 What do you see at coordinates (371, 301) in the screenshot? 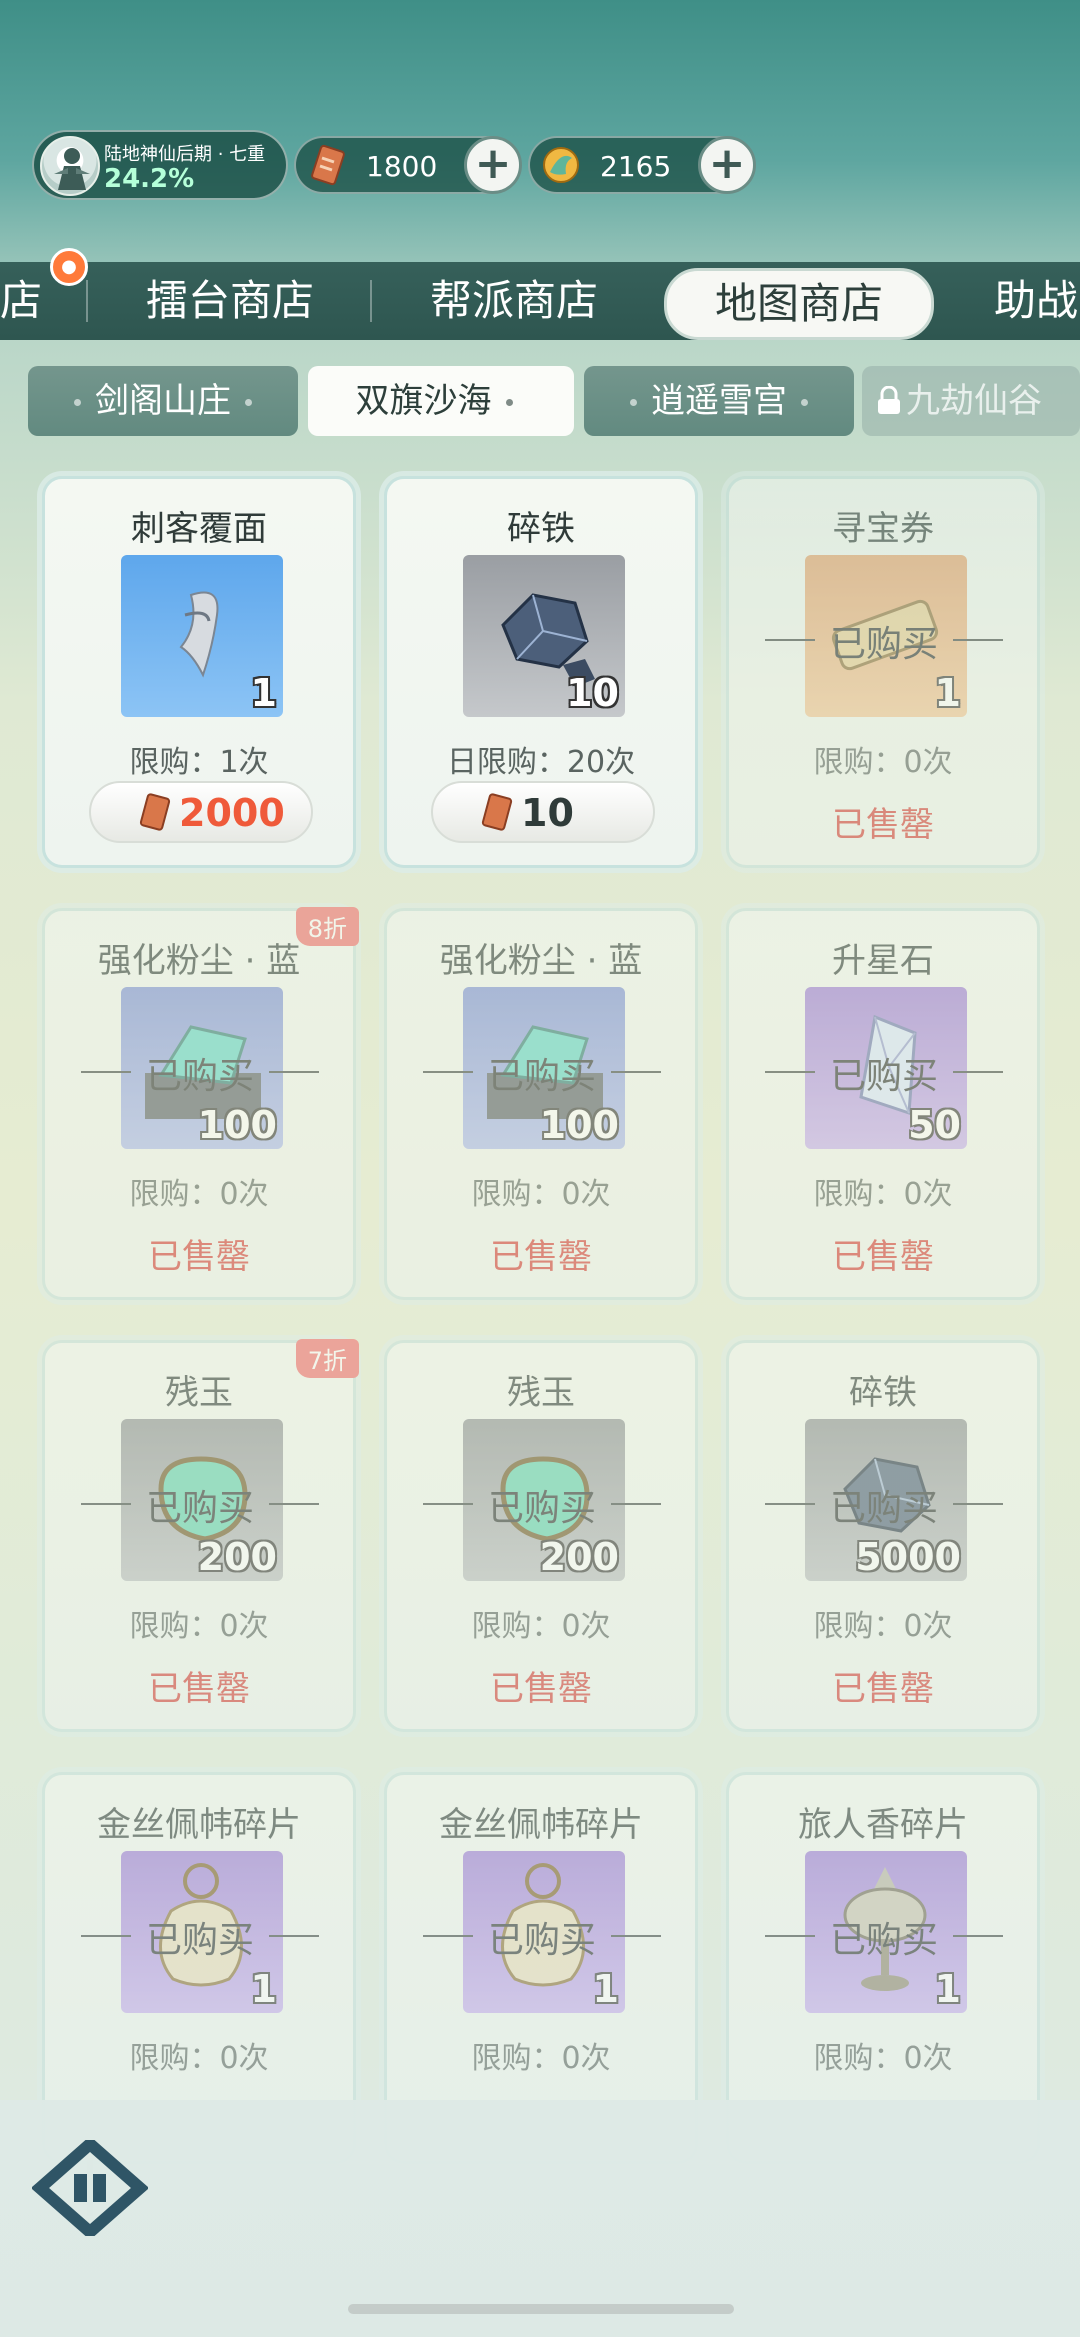
I see `tab-divider` at bounding box center [371, 301].